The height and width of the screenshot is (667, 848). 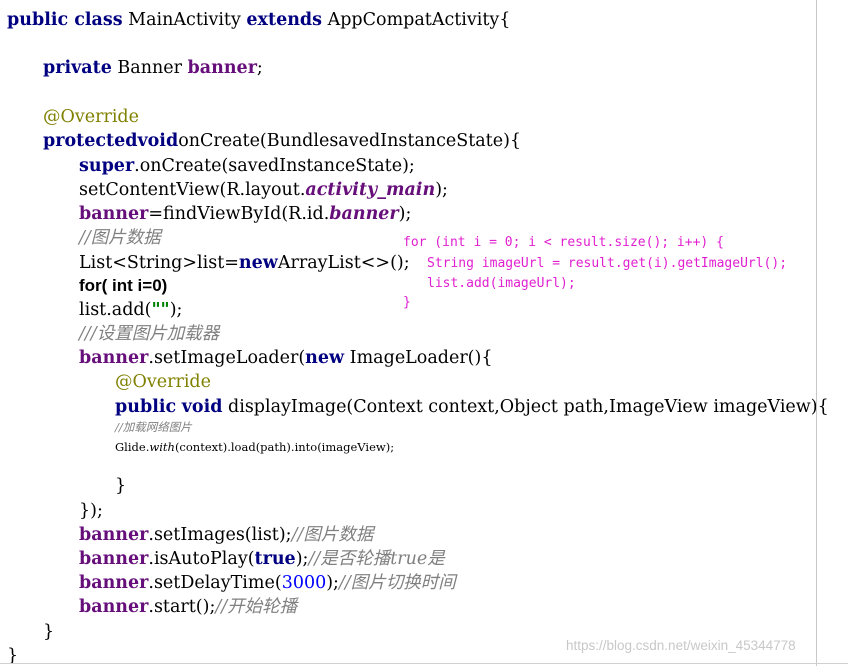 What do you see at coordinates (376, 559) in the screenshot?
I see `comment: //是否轮播true是` at bounding box center [376, 559].